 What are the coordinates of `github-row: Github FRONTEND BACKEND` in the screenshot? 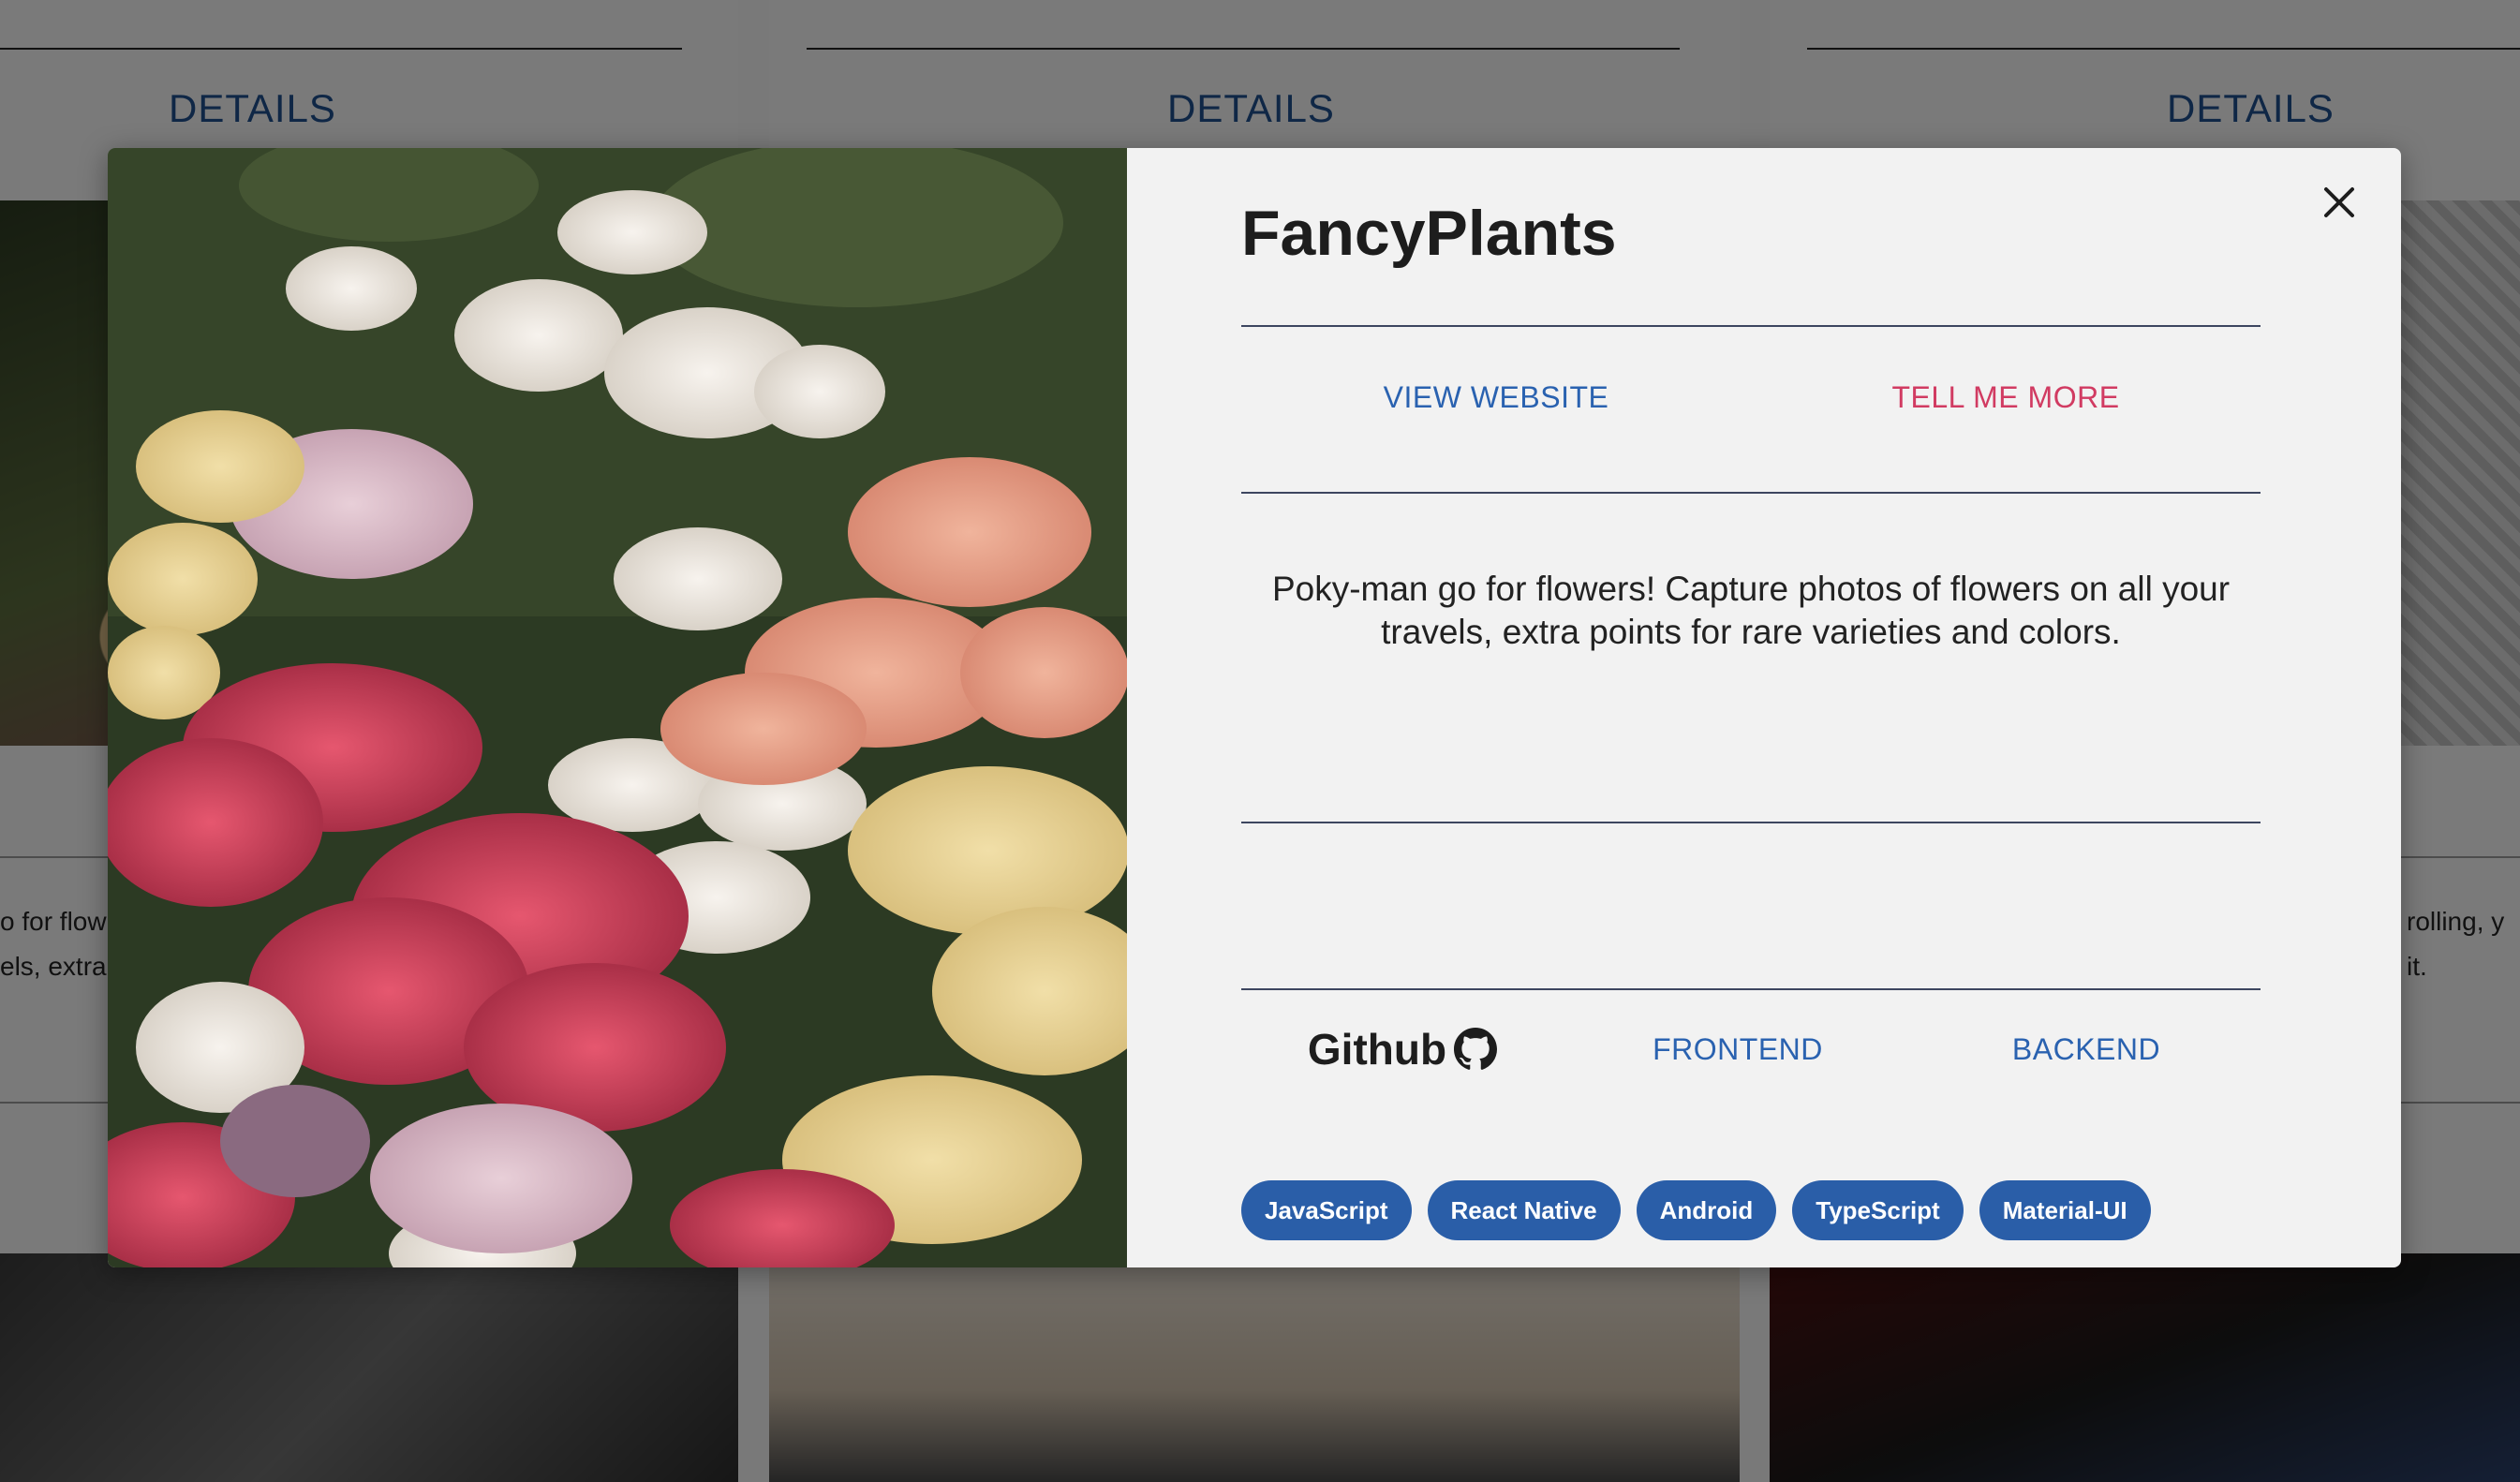 It's located at (1751, 1049).